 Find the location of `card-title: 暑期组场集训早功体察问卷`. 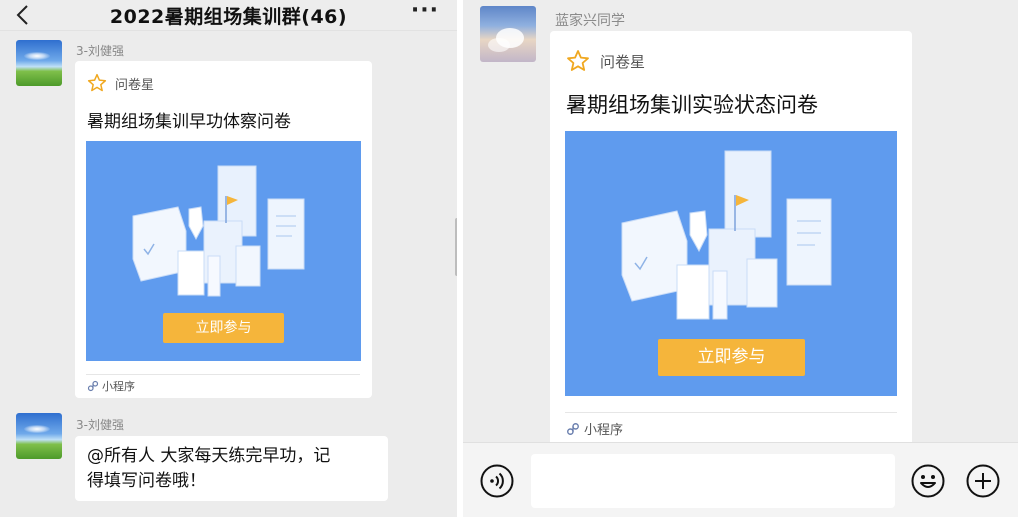

card-title: 暑期组场集训早功体察问卷 is located at coordinates (189, 122).